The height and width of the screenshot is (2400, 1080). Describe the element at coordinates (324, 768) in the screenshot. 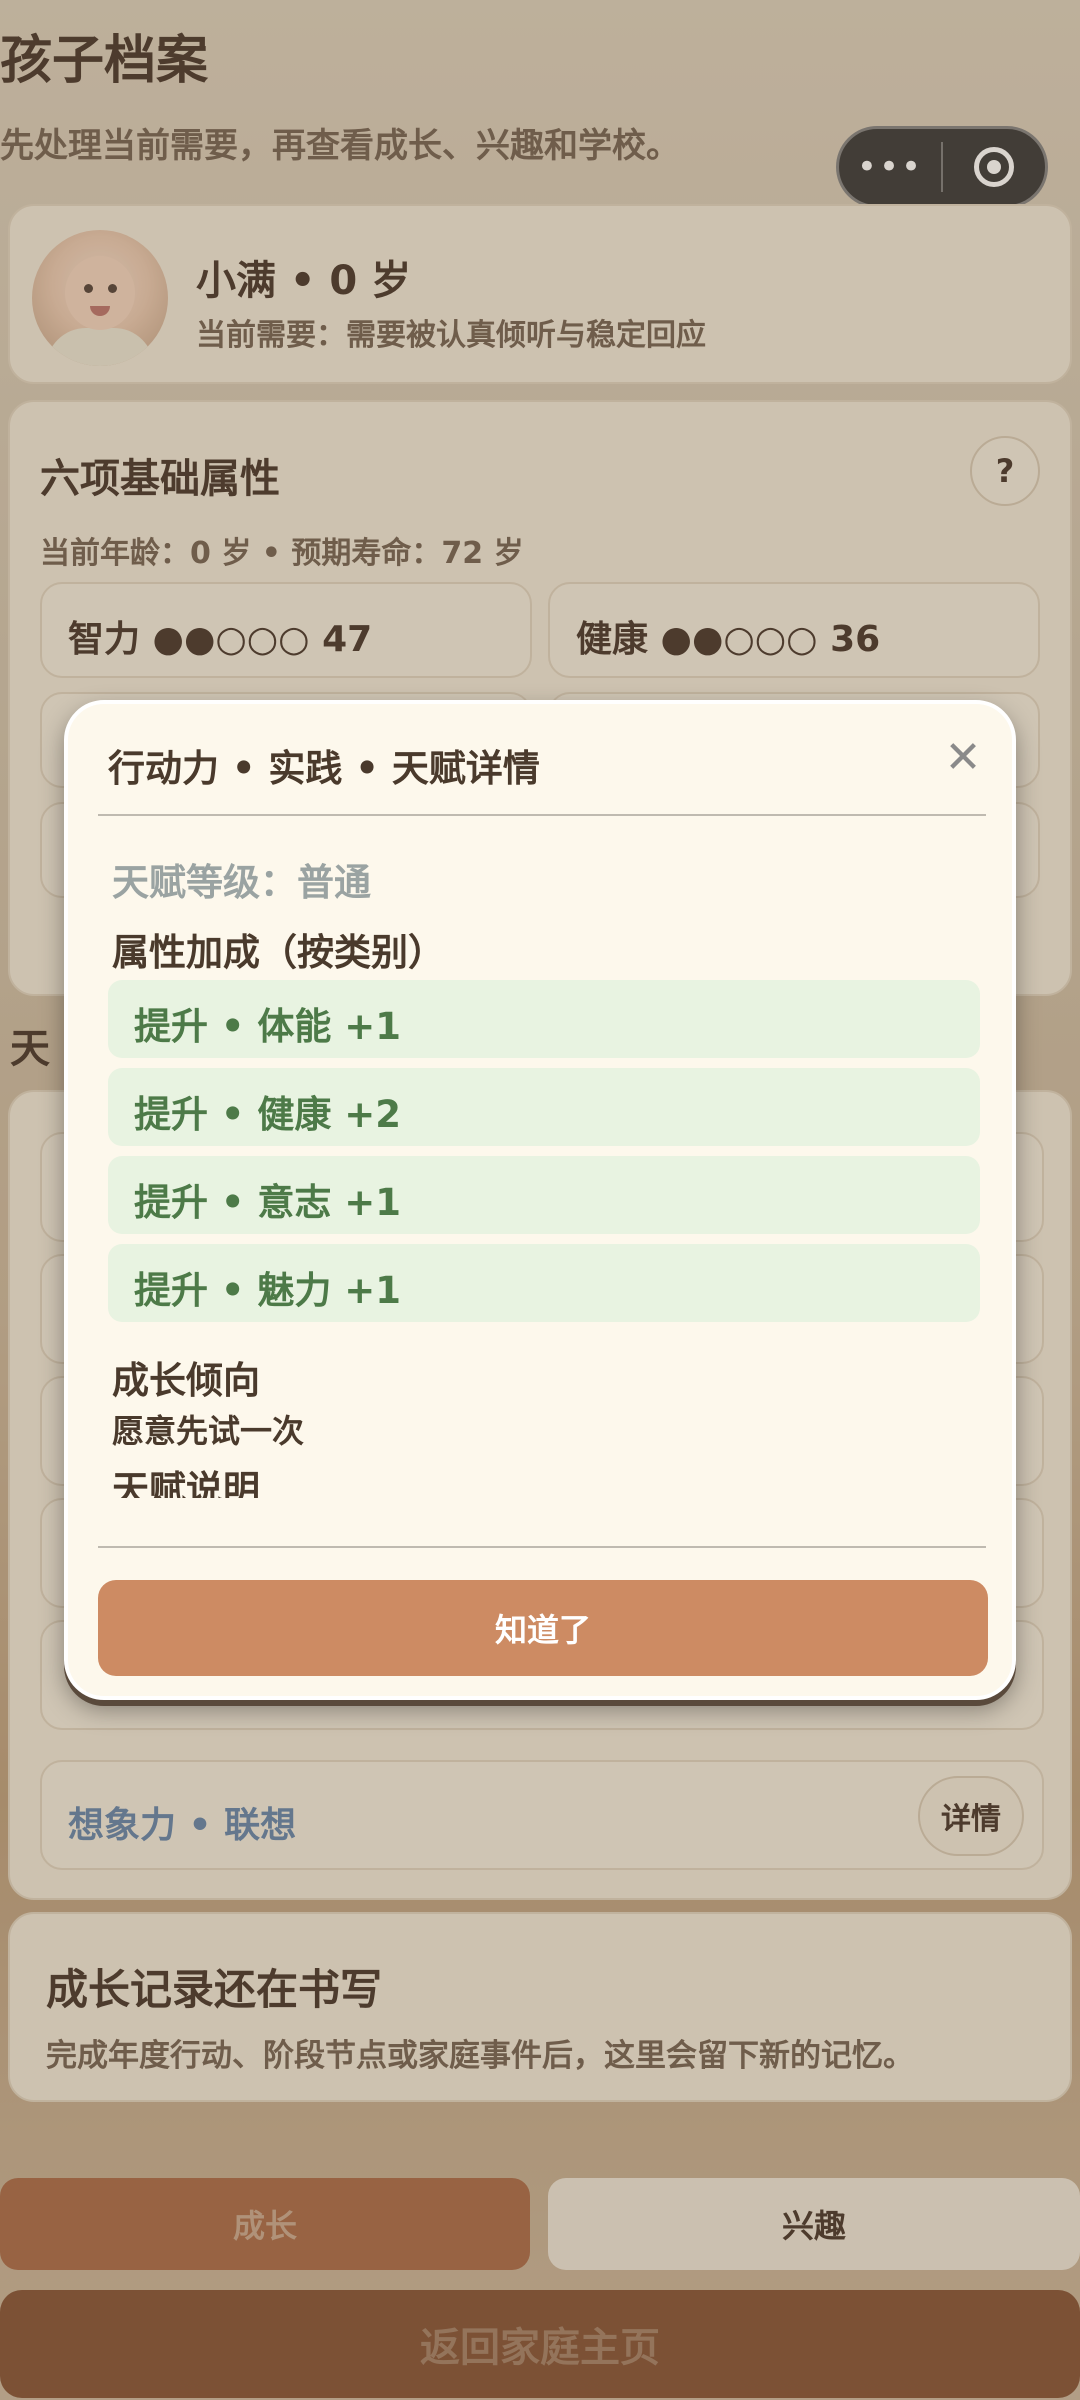

I see `modal-title: 行动力 • 实践 • 天赋详情` at that location.